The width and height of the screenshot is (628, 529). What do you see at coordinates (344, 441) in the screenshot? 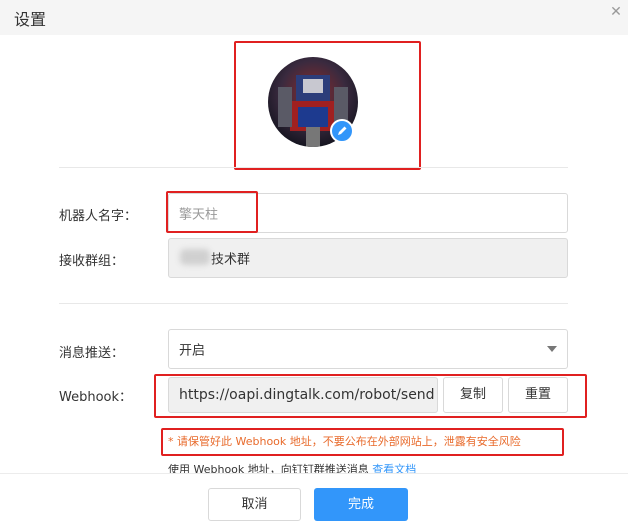
I see `webhook-warning: * 请保管好此 Webhook 地址，不要公布在外部网站上，泄露有安全风险` at bounding box center [344, 441].